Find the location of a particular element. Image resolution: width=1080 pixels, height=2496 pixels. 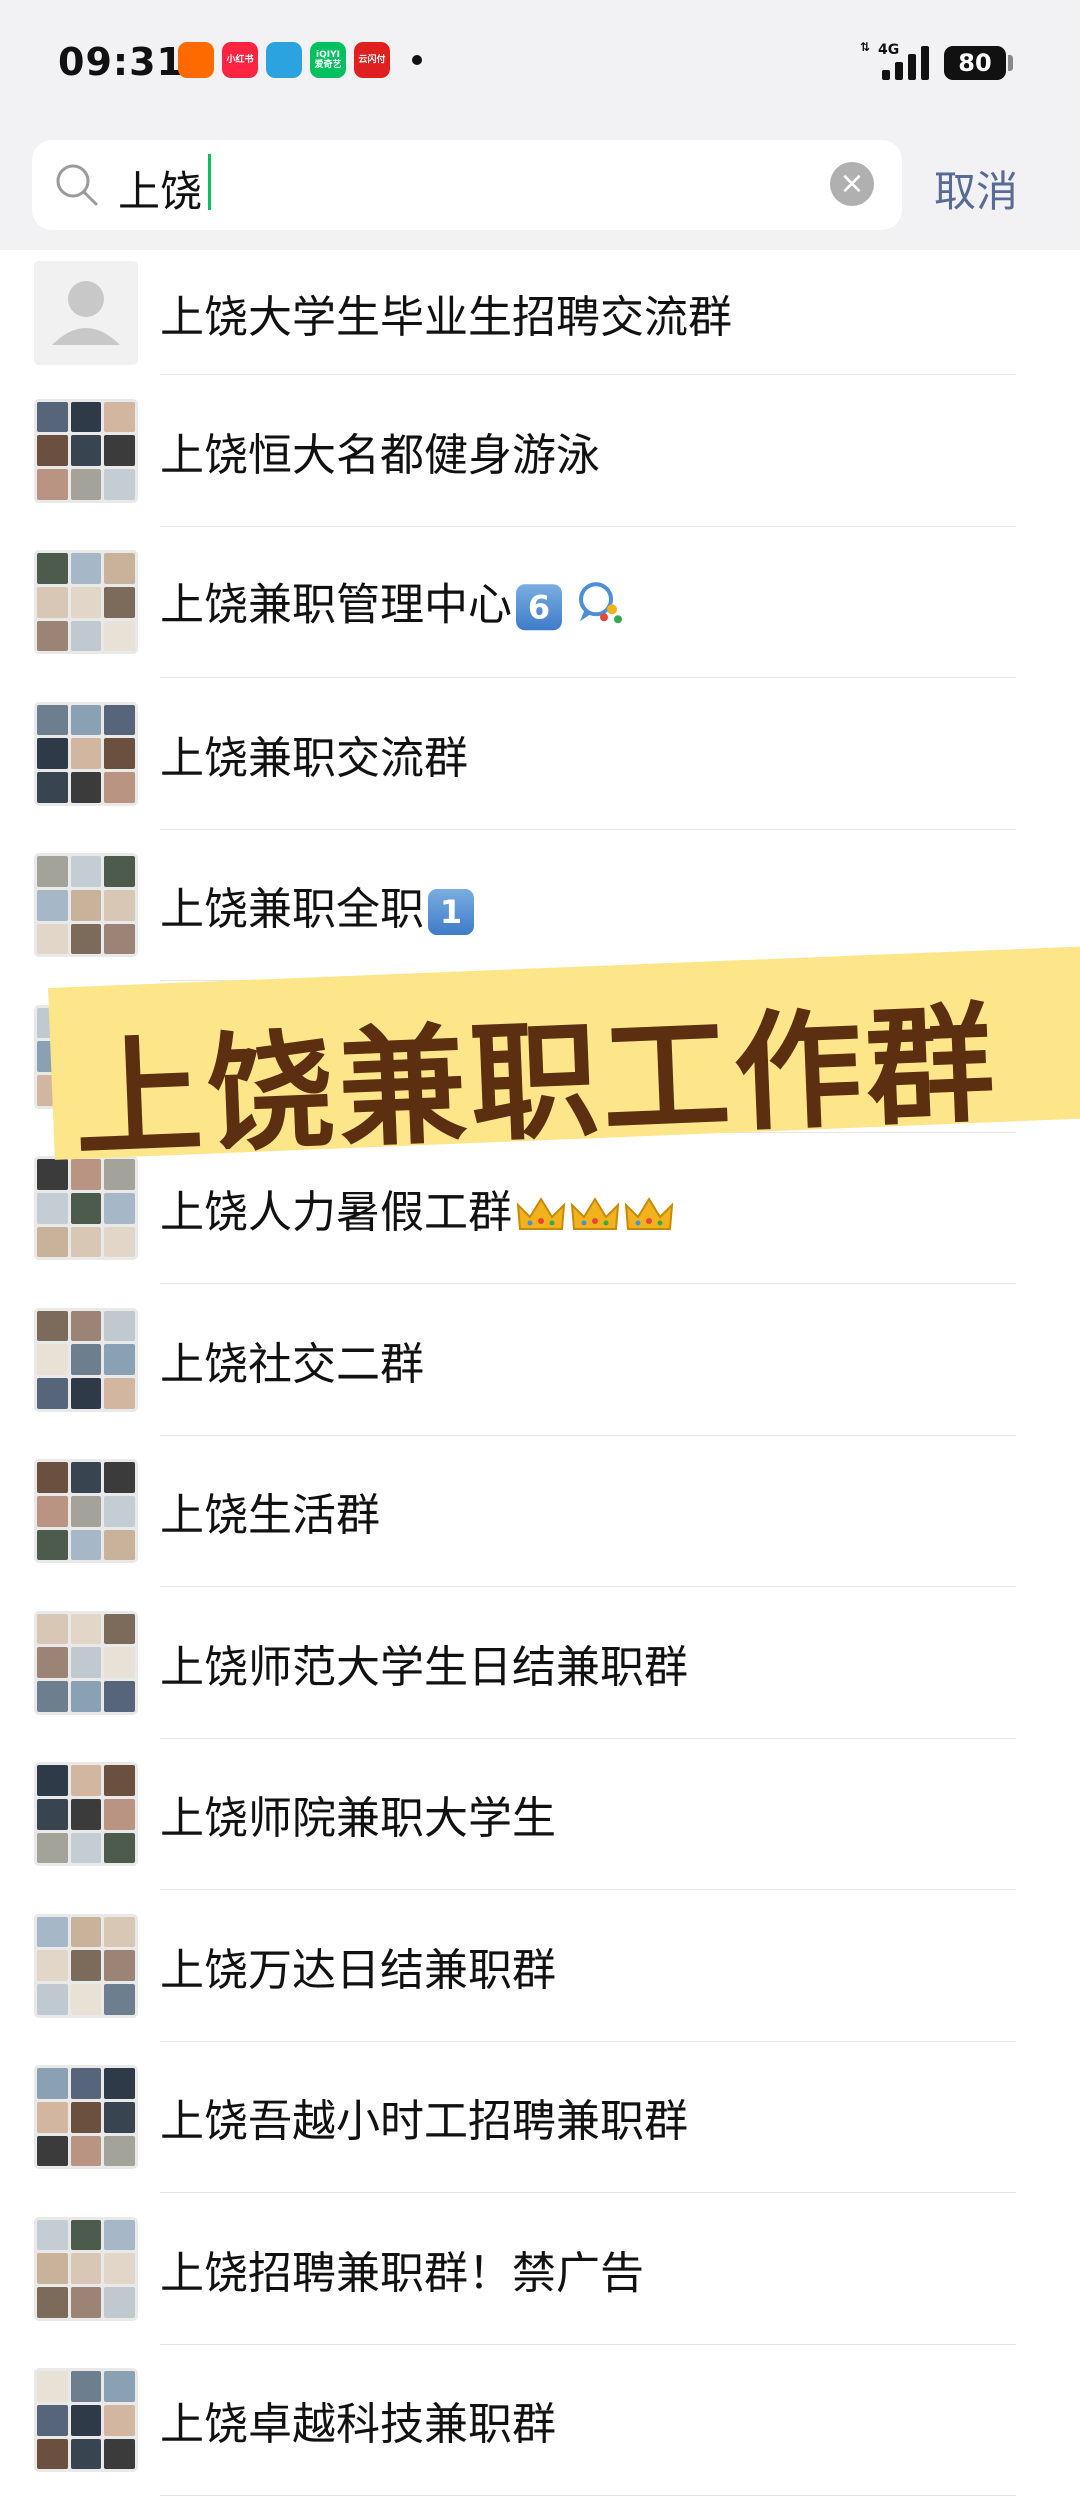

result-title: 上饶人力暑假工群 is located at coordinates (417, 1208).